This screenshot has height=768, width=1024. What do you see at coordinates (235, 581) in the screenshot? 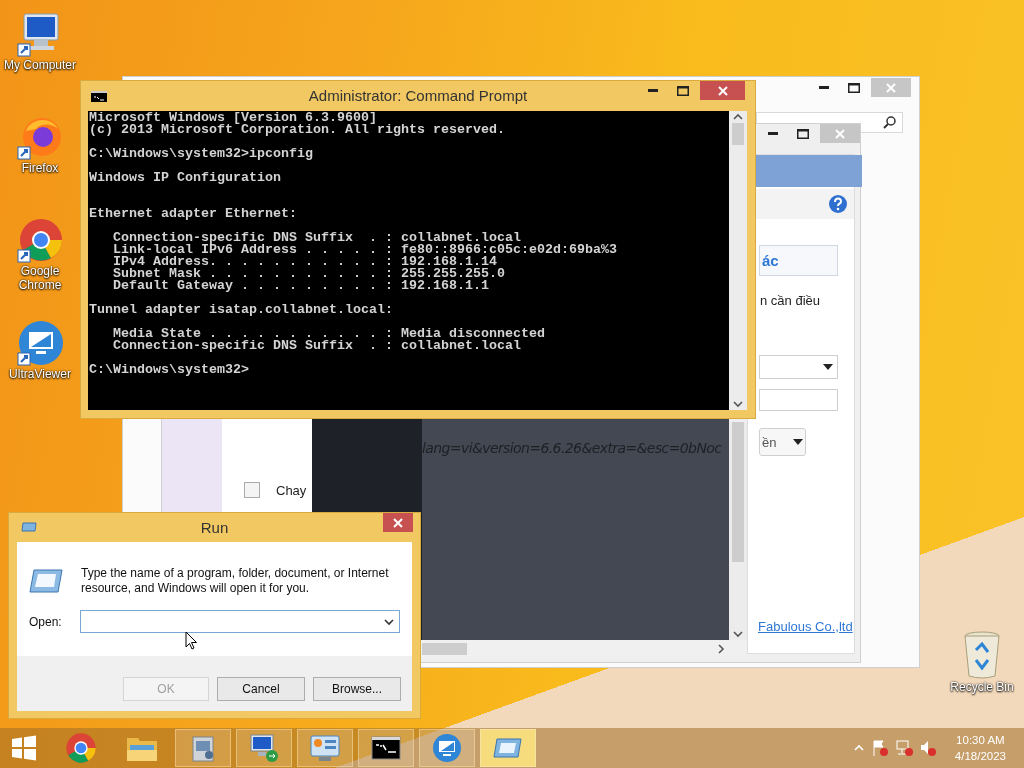
I see `instruction-text: Type the name of a program, folder, document, or Internet resource, and Windows will open it for you.` at bounding box center [235, 581].